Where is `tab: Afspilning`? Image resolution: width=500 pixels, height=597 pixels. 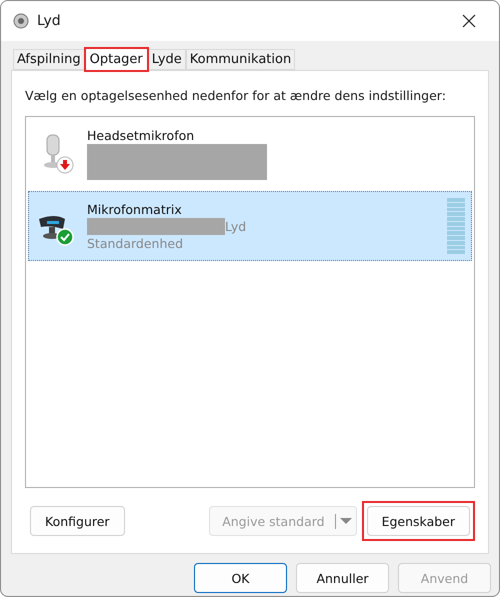 tab: Afspilning is located at coordinates (49, 59).